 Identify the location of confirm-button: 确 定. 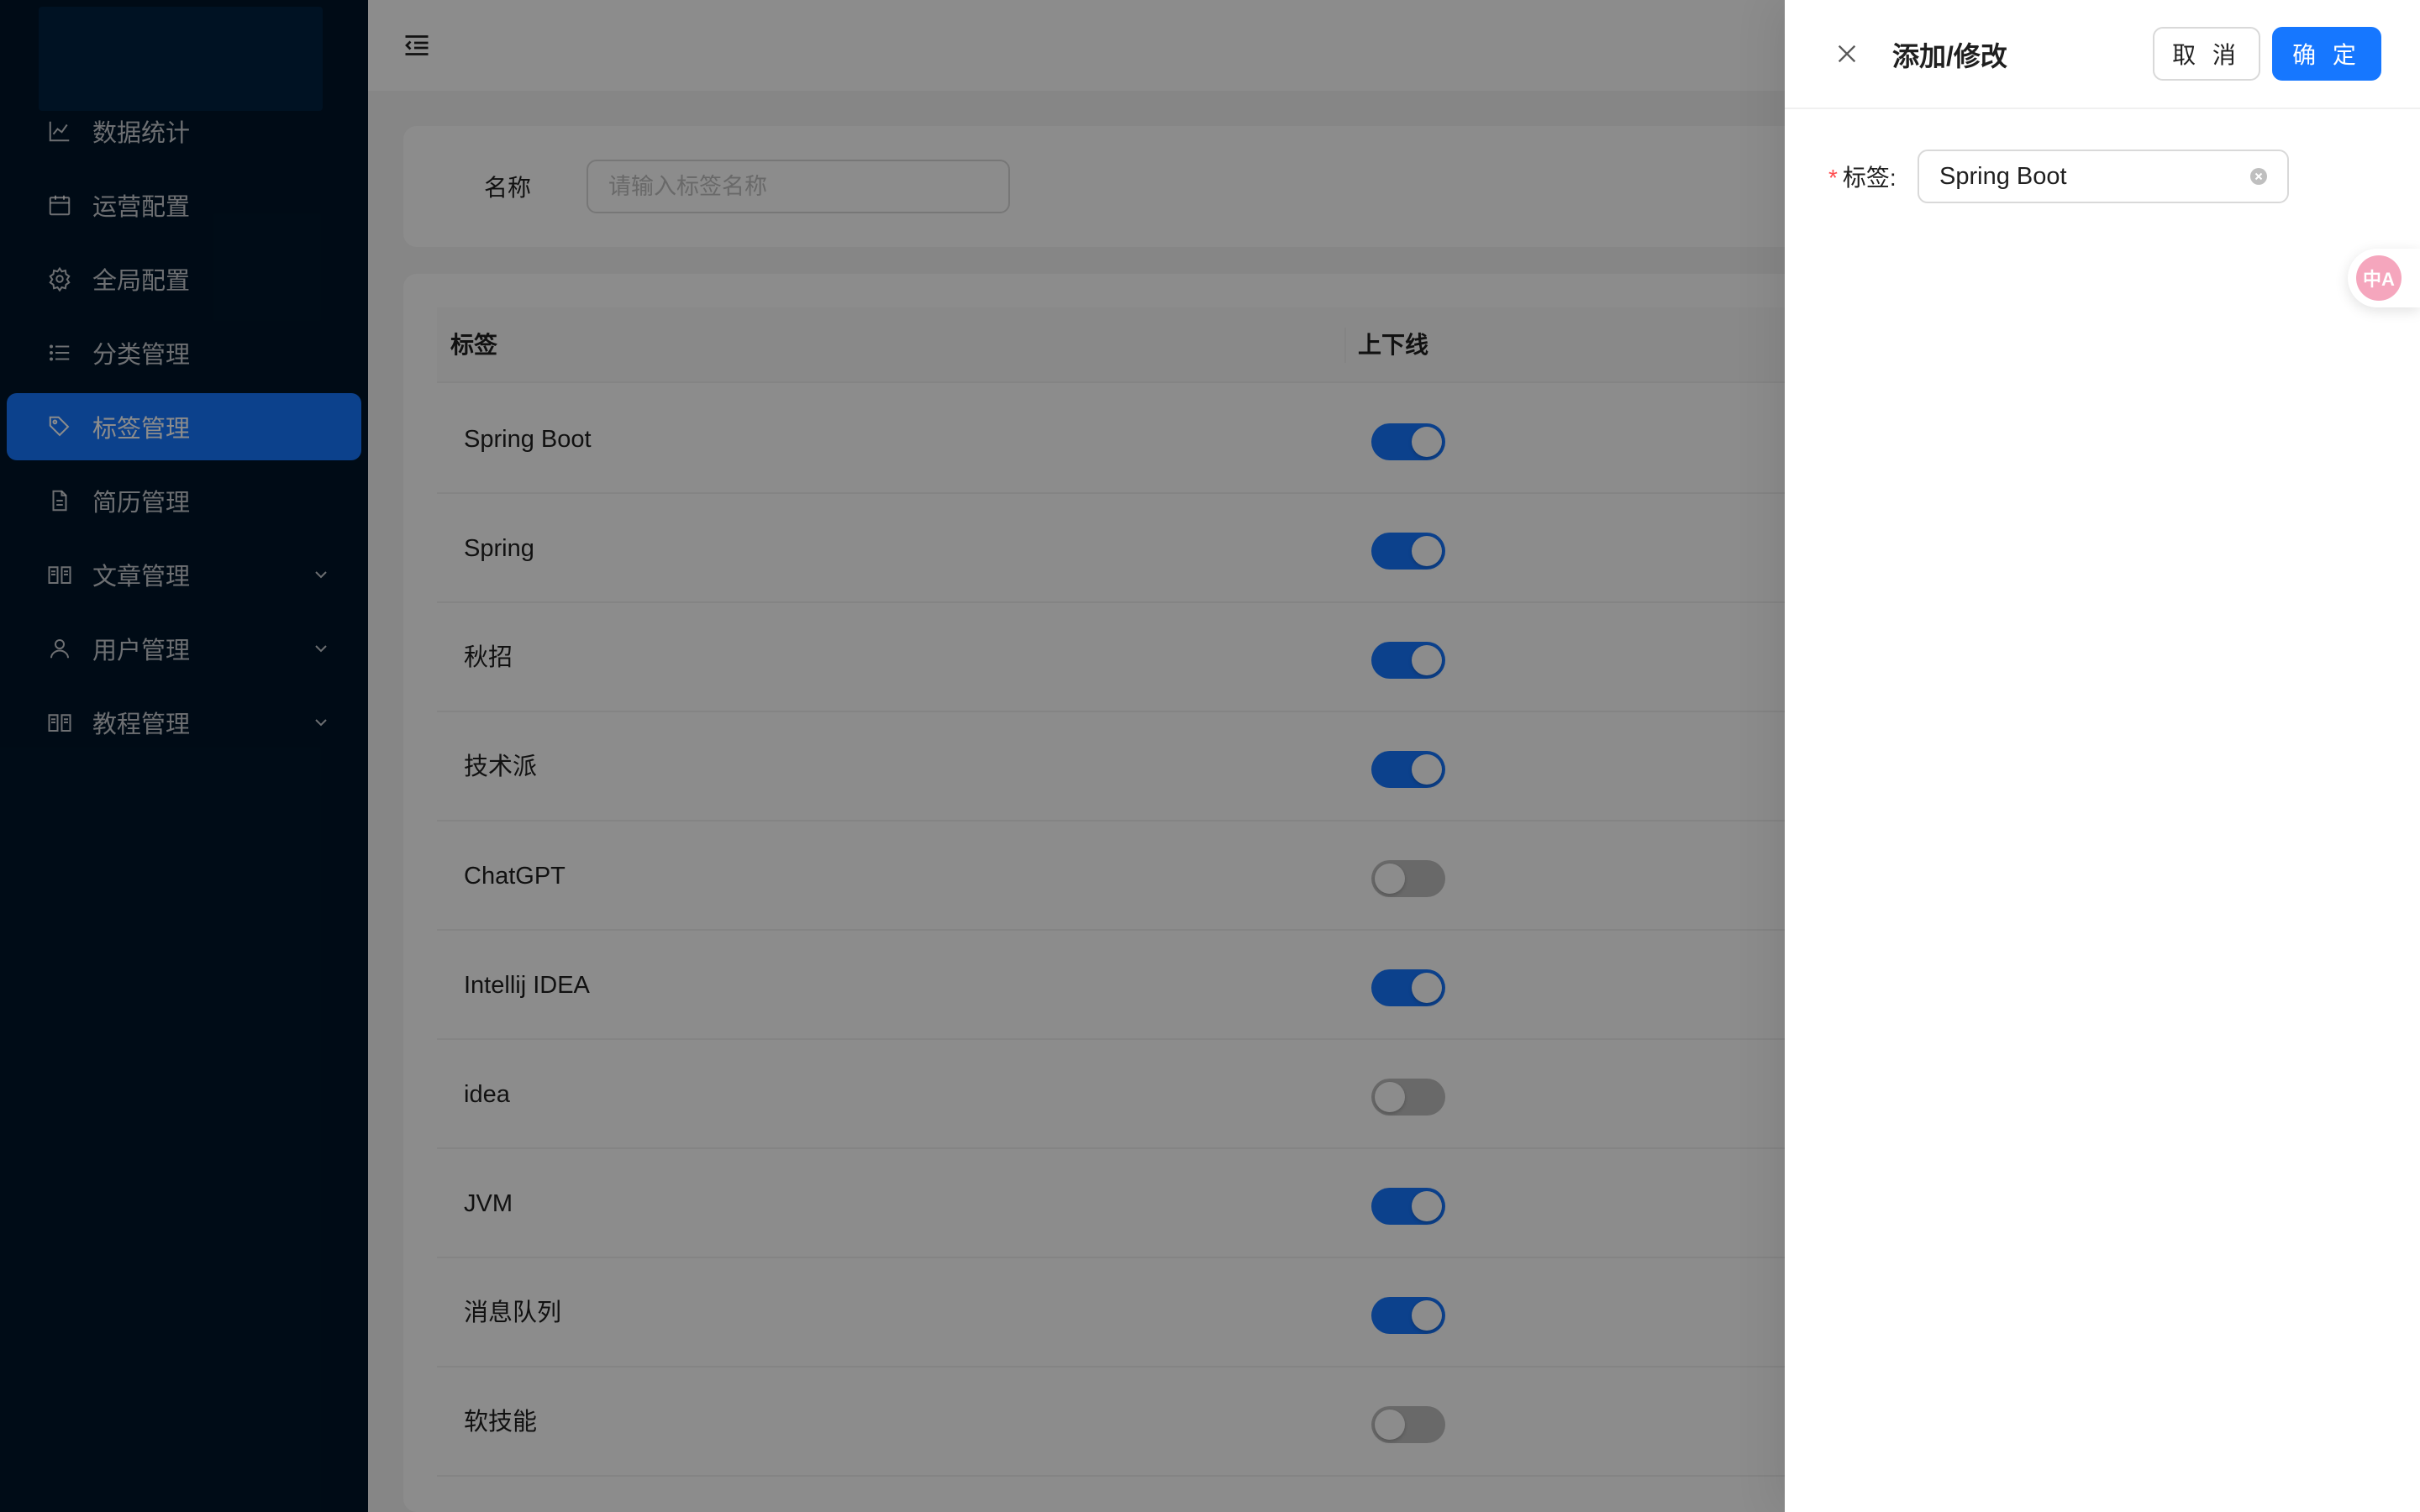
(2327, 54).